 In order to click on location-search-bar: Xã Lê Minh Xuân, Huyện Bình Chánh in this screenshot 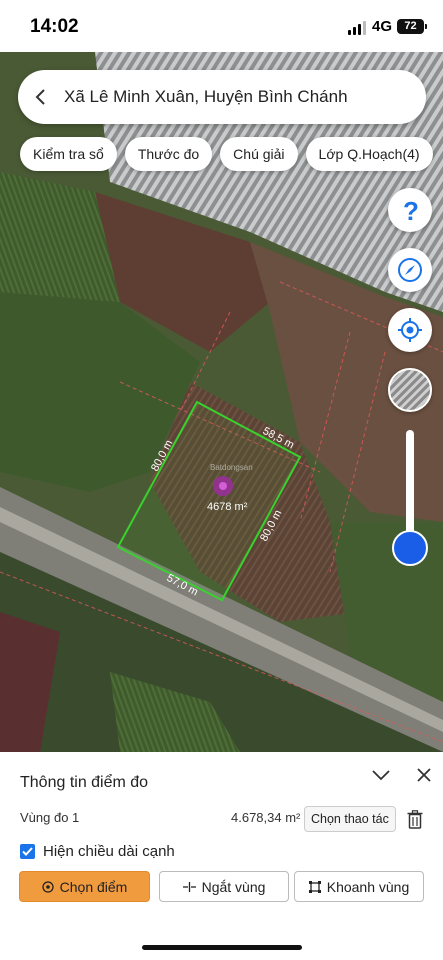, I will do `click(222, 97)`.